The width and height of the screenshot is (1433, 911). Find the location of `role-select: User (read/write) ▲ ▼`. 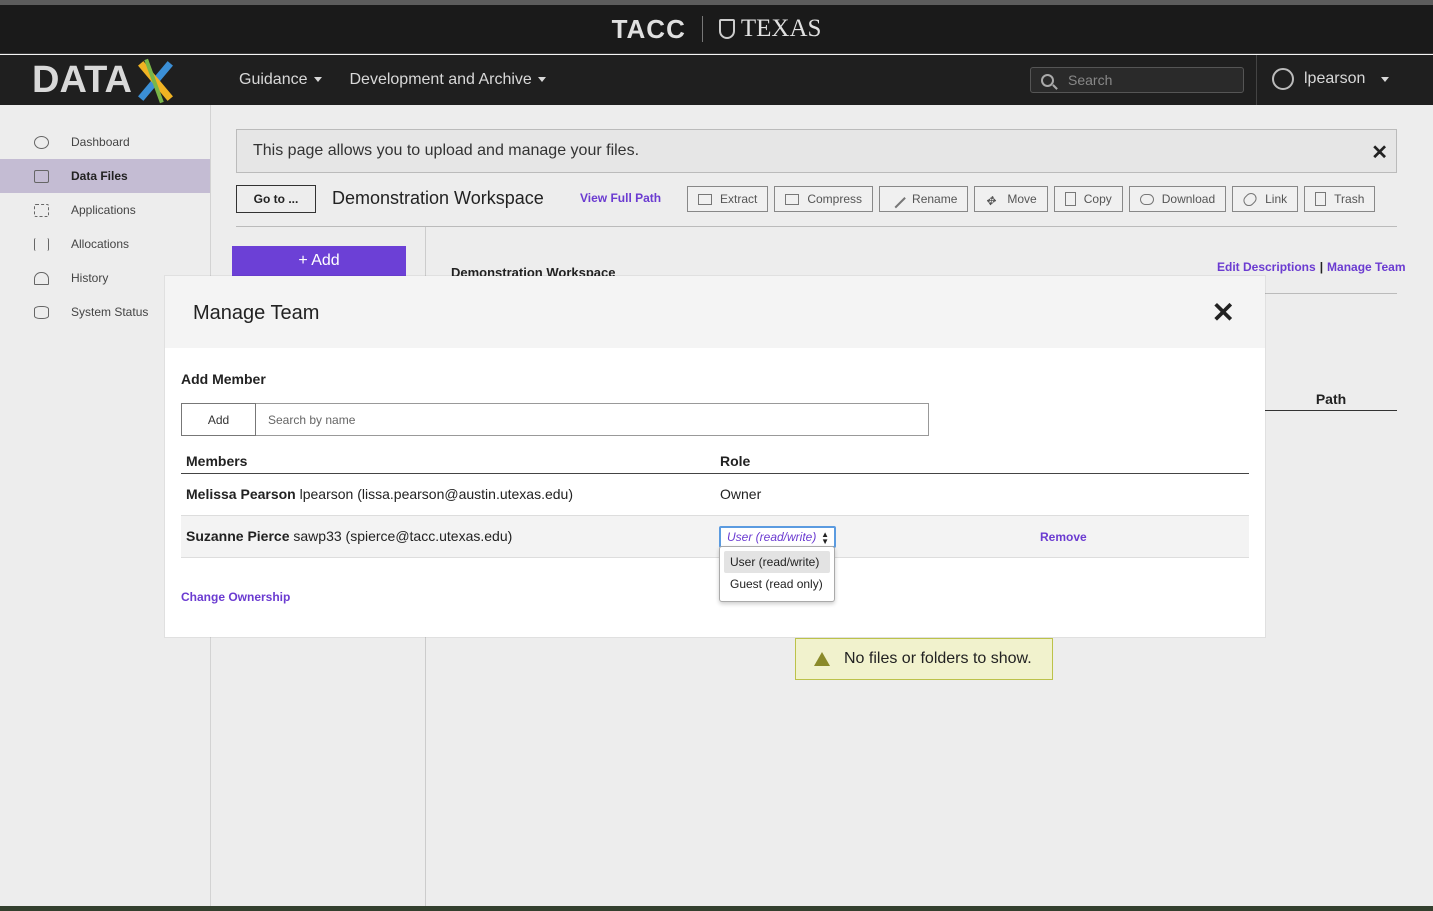

role-select: User (read/write) ▲ ▼ is located at coordinates (777, 537).